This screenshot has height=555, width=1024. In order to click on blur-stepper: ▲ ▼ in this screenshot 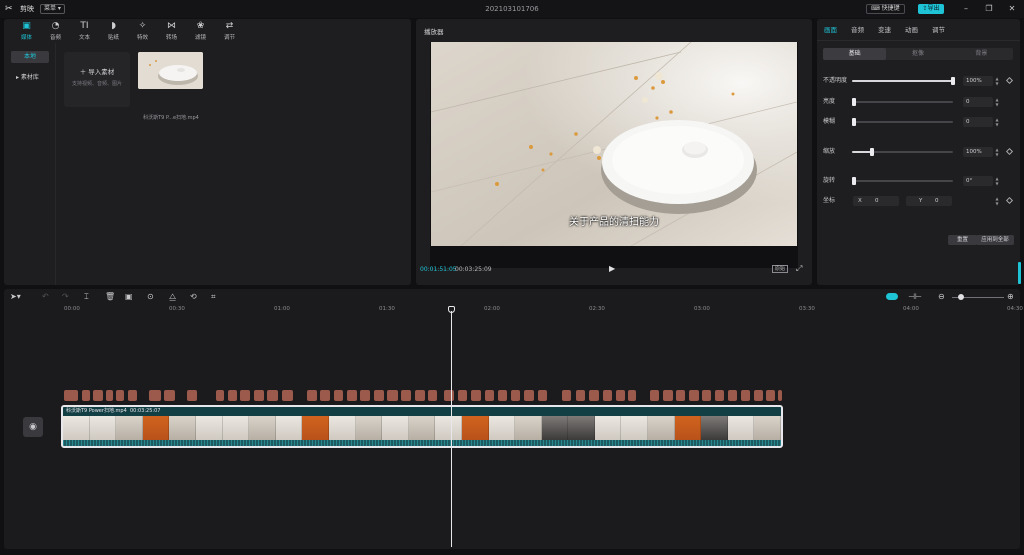, I will do `click(997, 122)`.